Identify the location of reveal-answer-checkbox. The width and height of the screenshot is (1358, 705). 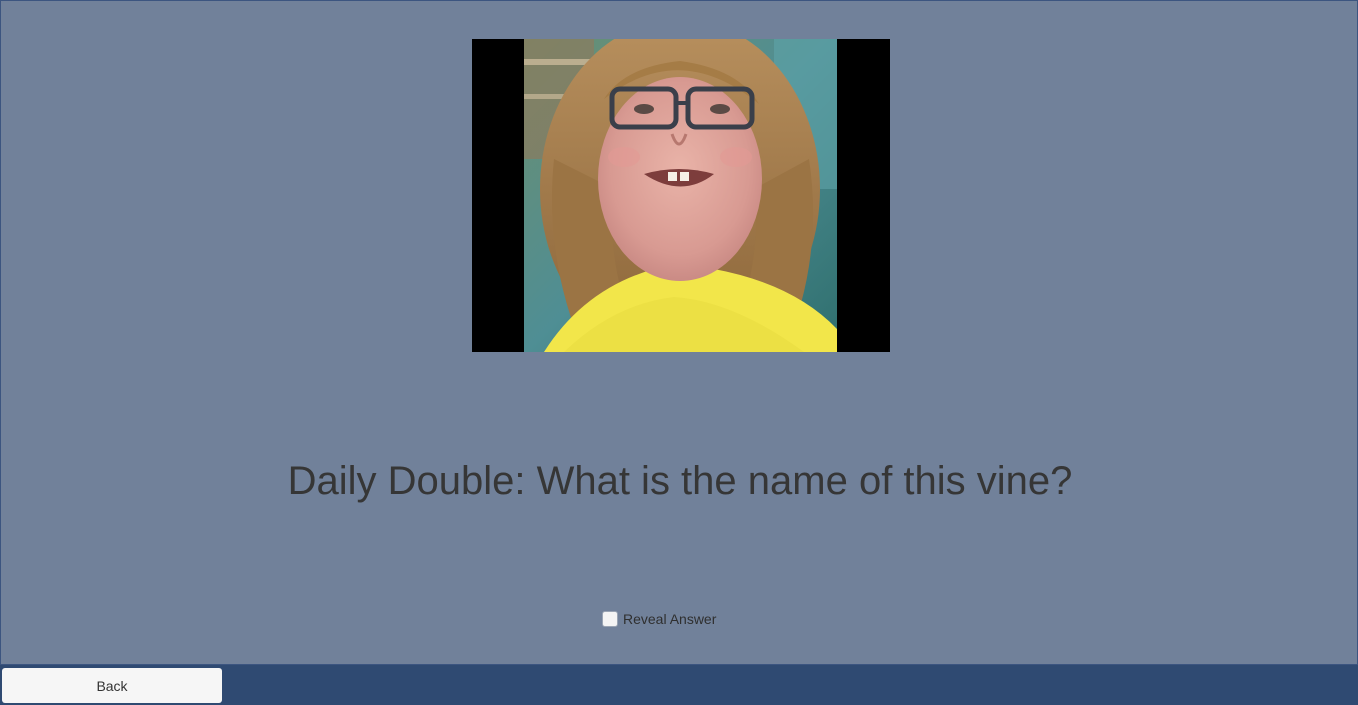
(610, 619).